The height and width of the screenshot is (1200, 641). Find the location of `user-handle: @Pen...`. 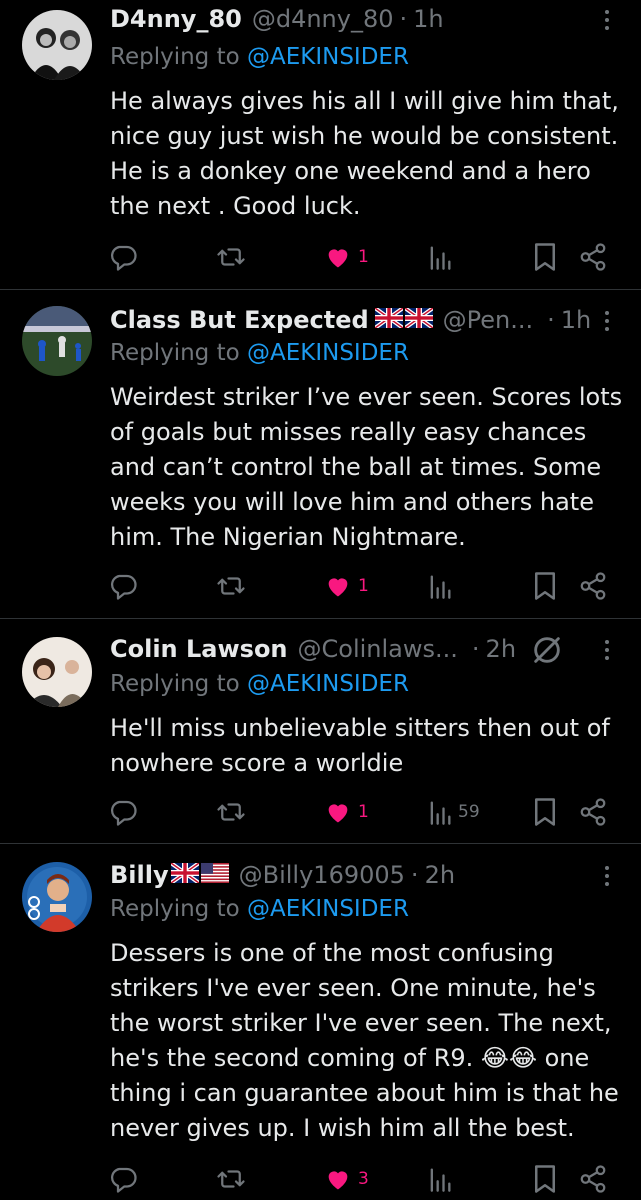

user-handle: @Pen... is located at coordinates (488, 320).